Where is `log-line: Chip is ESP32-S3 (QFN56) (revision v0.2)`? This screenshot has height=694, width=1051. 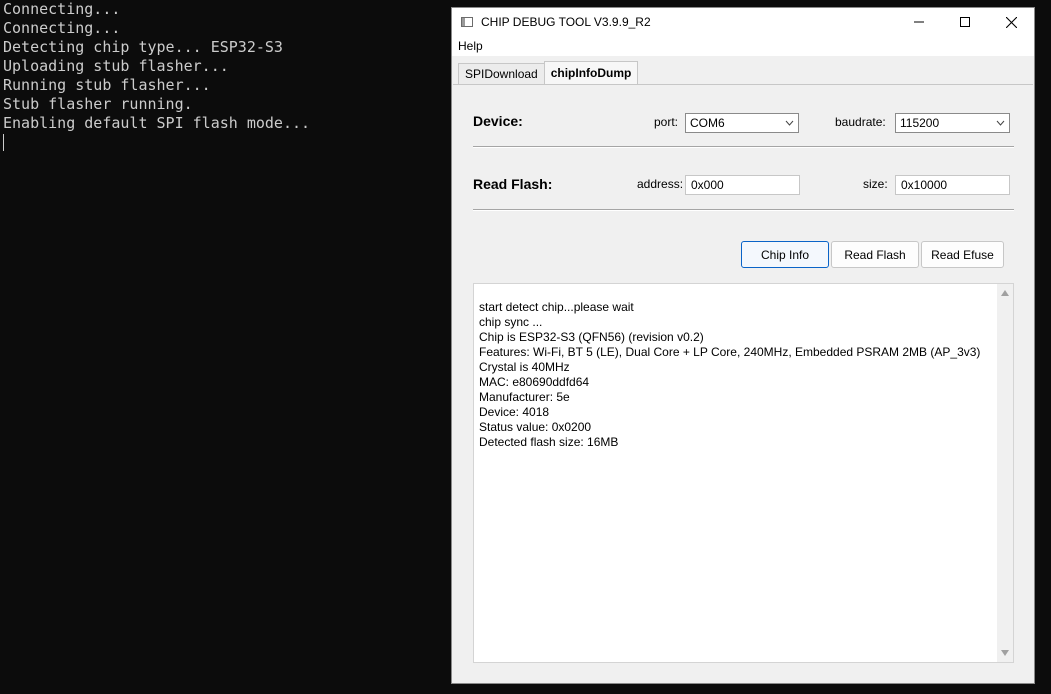
log-line: Chip is ESP32-S3 (QFN56) (revision v0.2) is located at coordinates (591, 337).